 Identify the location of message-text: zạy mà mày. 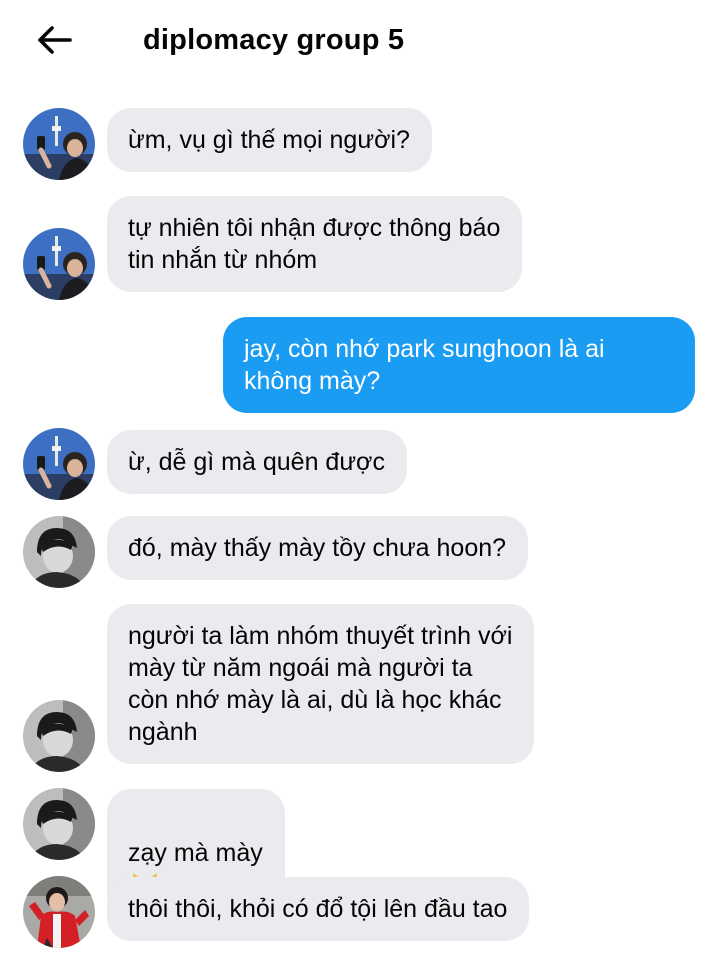
(195, 853).